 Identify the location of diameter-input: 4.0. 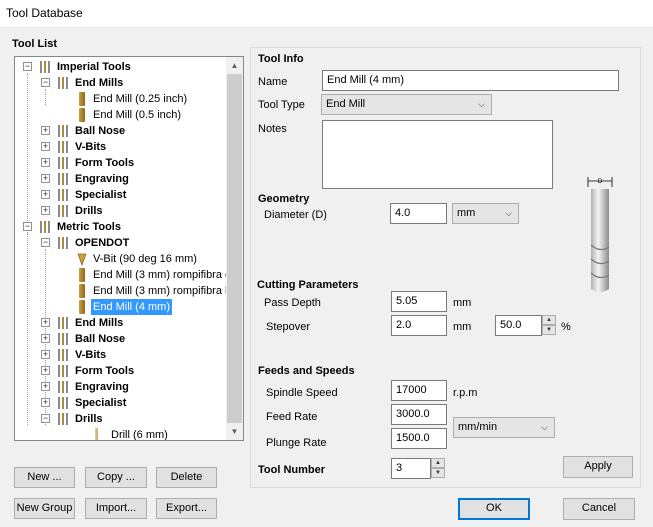
(418, 213).